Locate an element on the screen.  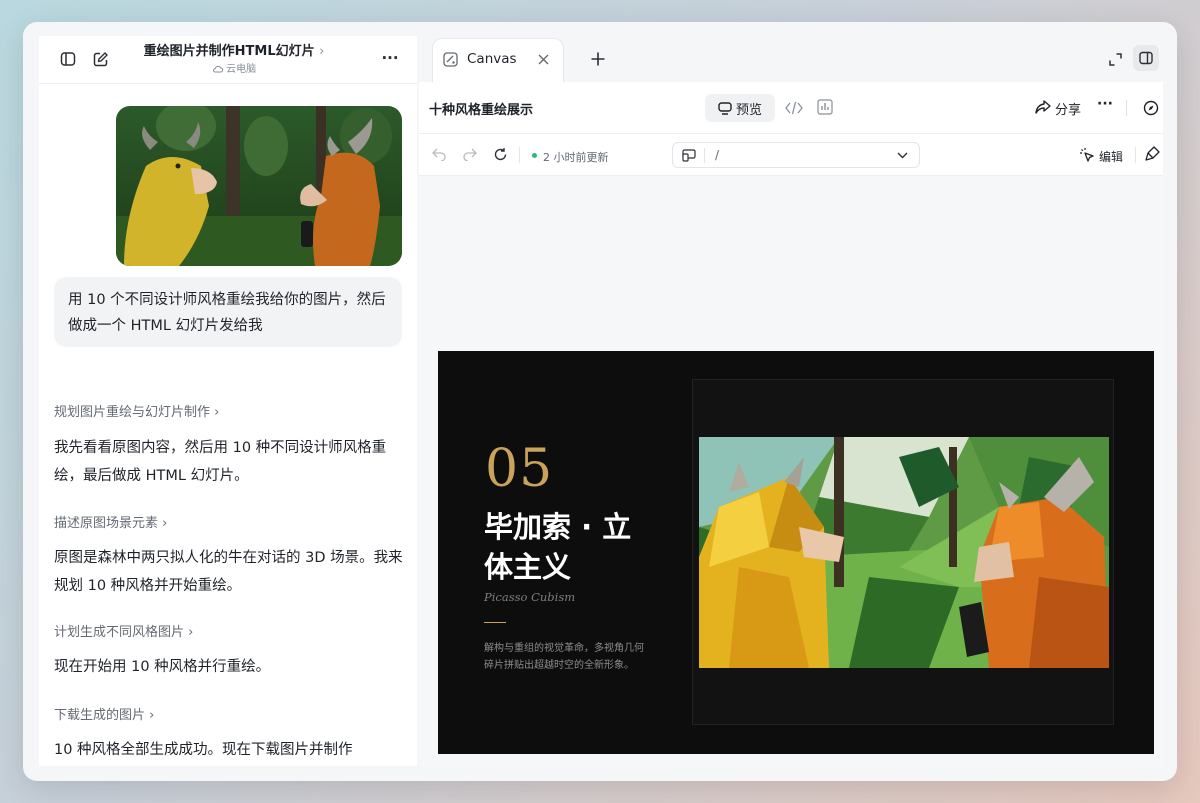
code-icon is located at coordinates (794, 108).